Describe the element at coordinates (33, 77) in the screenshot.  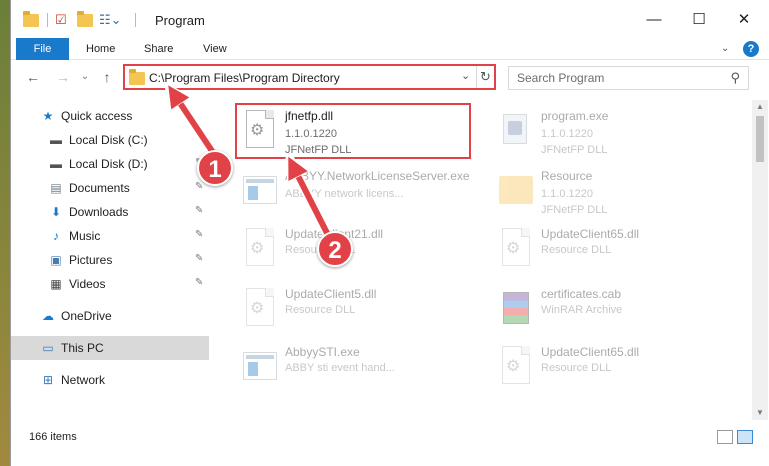
I see `back-button: ←` at that location.